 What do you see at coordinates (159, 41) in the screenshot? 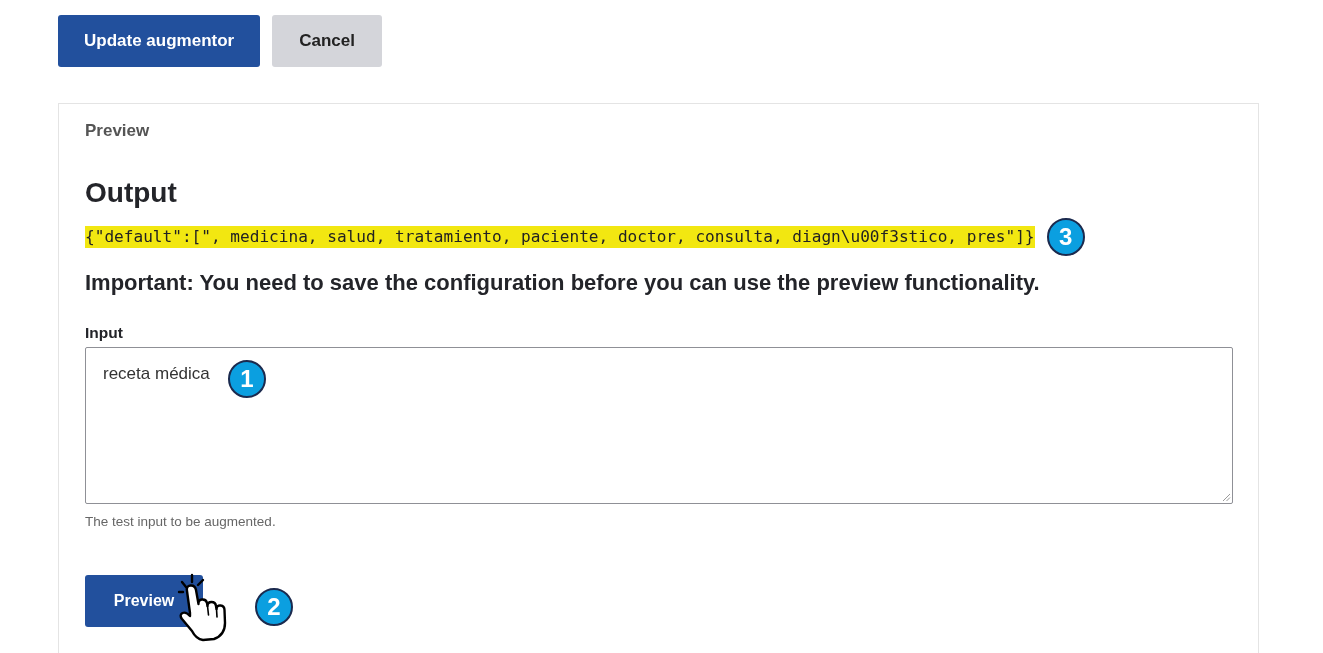
I see `update-button: Update augmentor` at bounding box center [159, 41].